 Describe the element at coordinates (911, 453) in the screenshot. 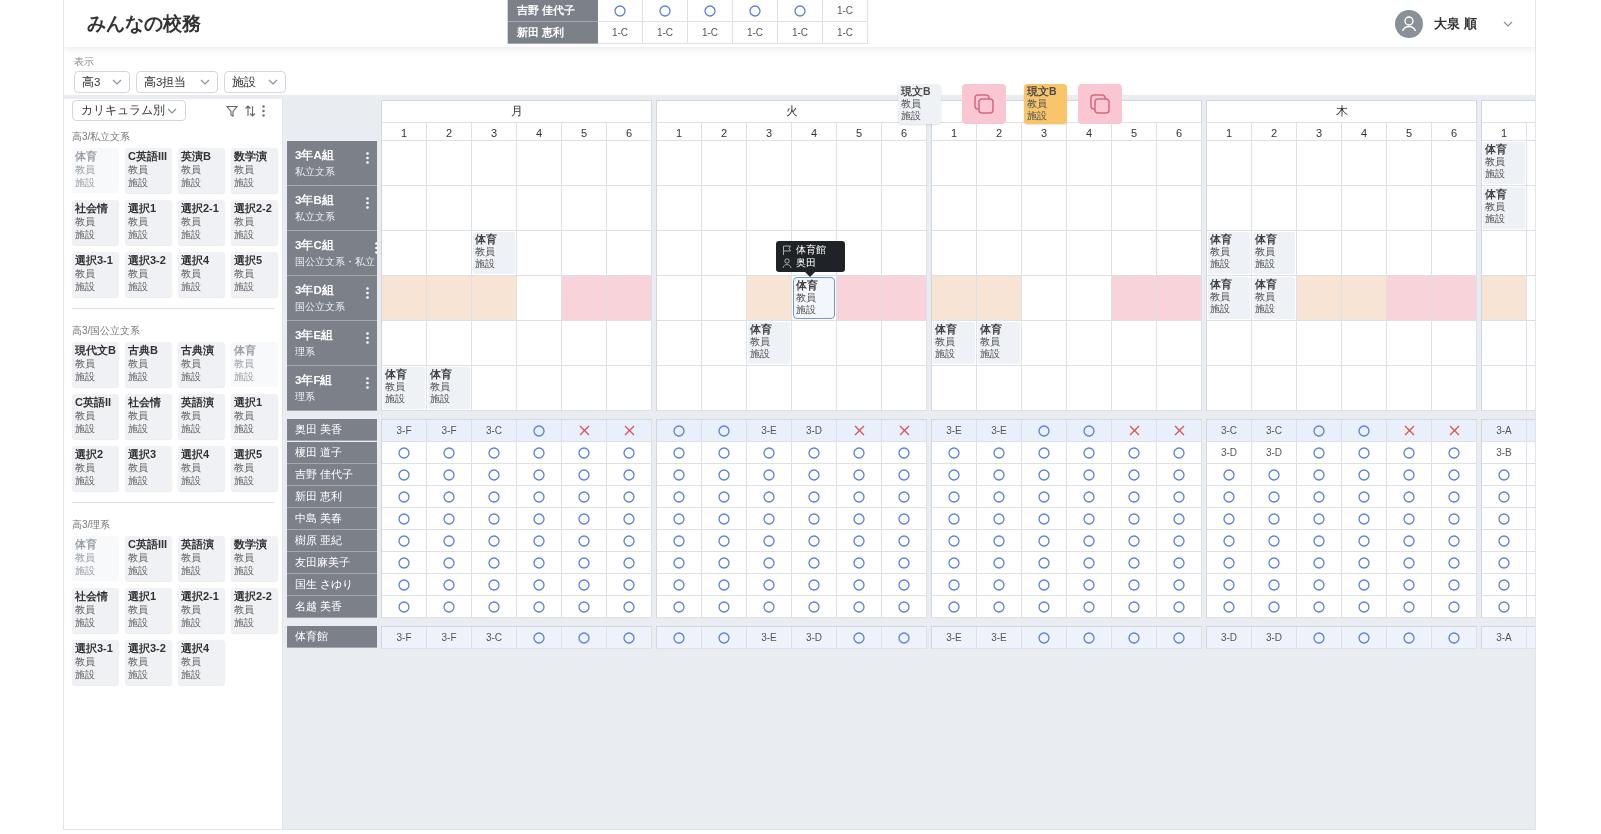

I see `teacher-row: 榎田 道子 3-D 3-D 3-B` at that location.